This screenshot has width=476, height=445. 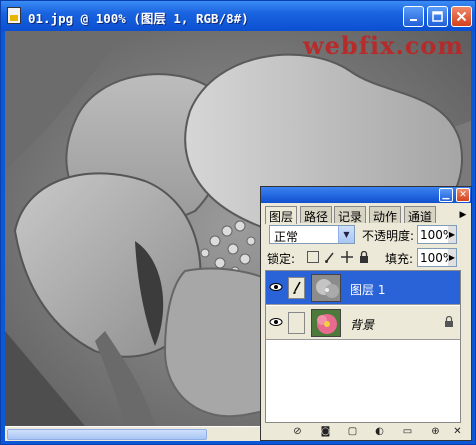 What do you see at coordinates (364, 256) in the screenshot?
I see `lock-all-icon` at bounding box center [364, 256].